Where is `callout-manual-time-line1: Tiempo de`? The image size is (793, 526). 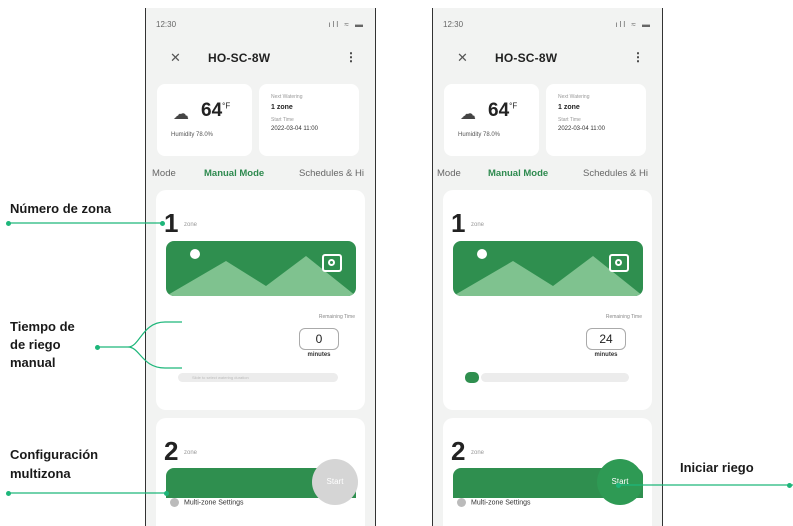 callout-manual-time-line1: Tiempo de is located at coordinates (42, 326).